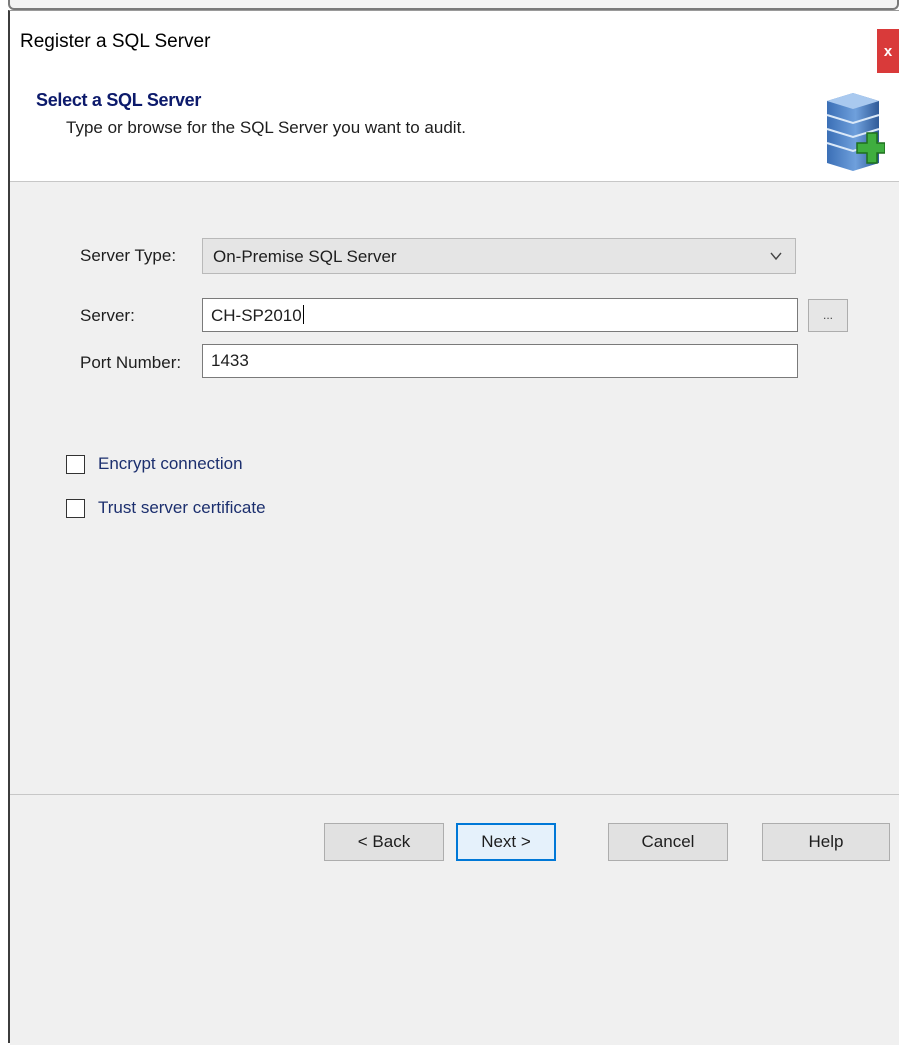 Image resolution: width=899 pixels, height=1045 pixels. Describe the element at coordinates (75, 464) in the screenshot. I see `encrypt-connection-box` at that location.